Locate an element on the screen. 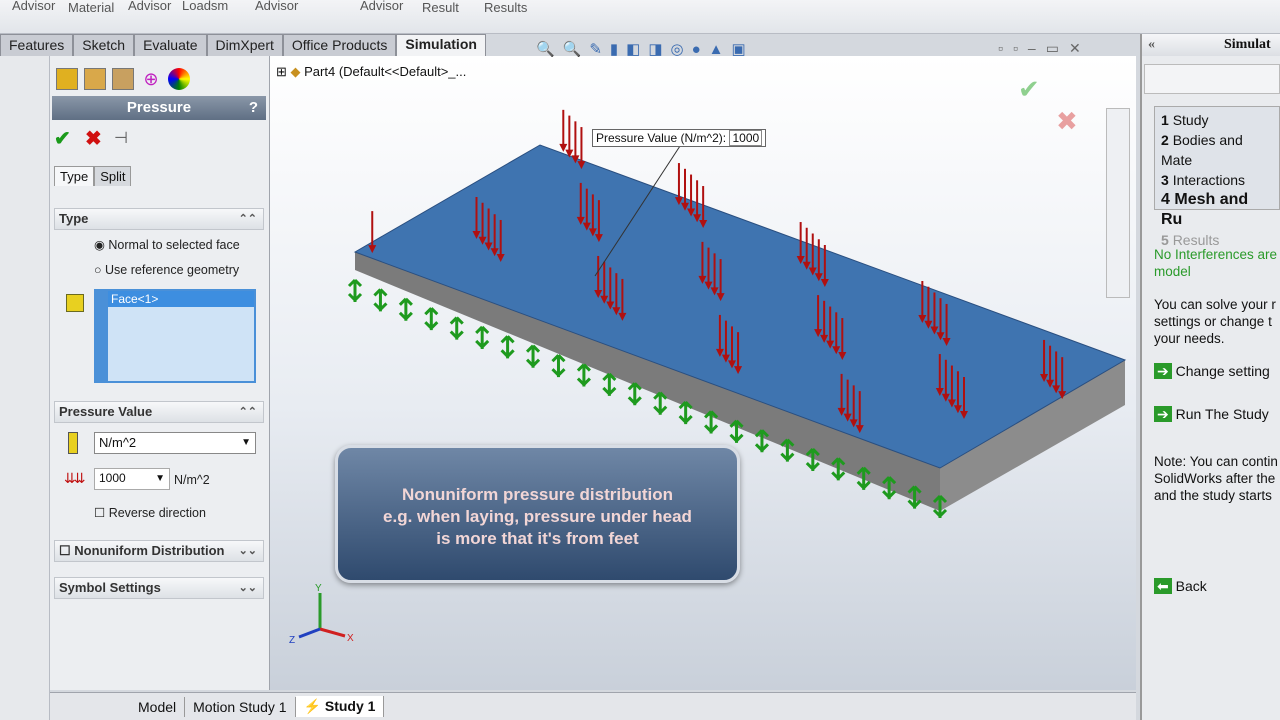  unit-select: N/m^2 ▼ is located at coordinates (175, 443).